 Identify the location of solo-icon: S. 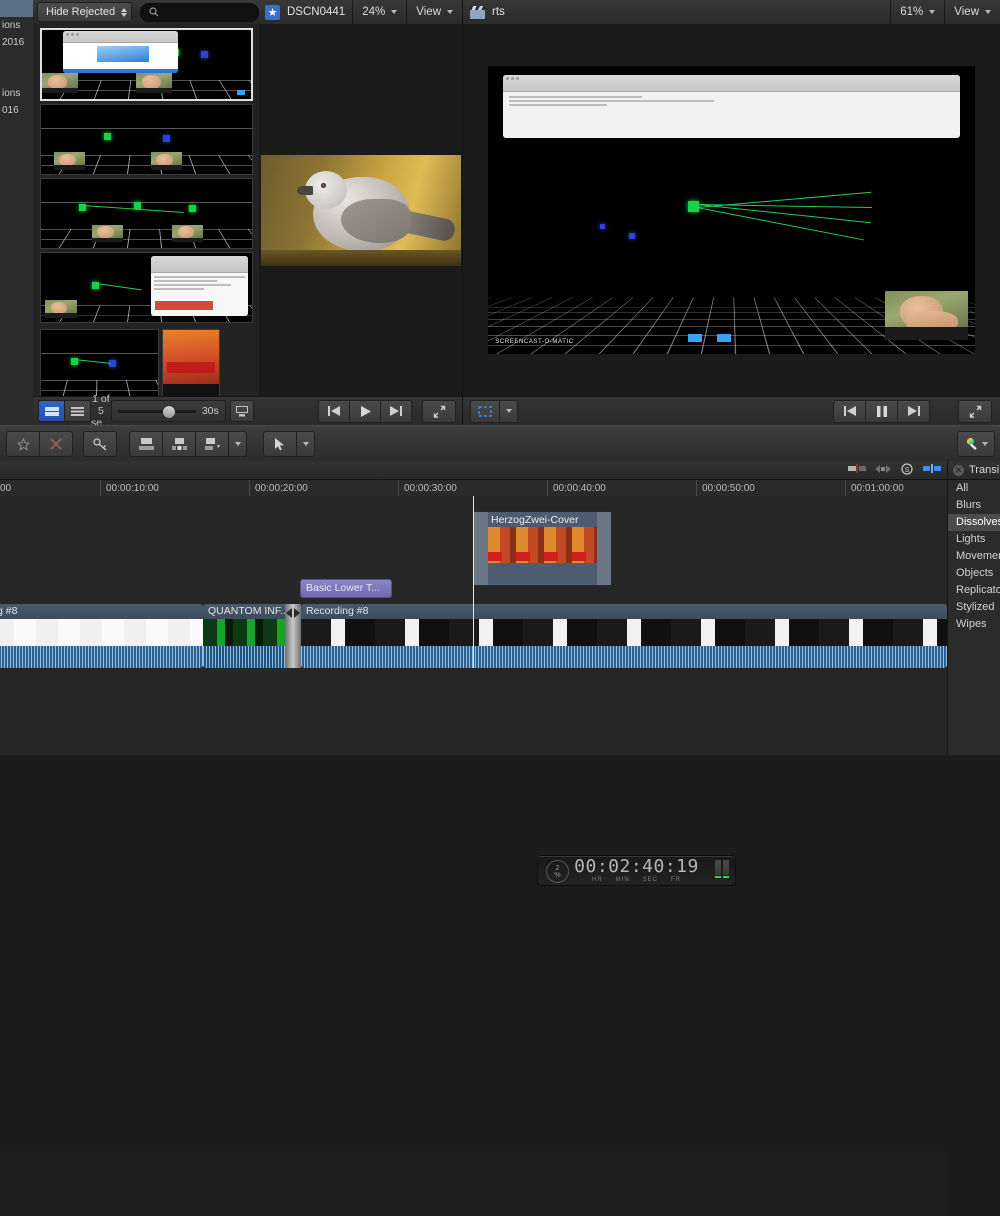
(907, 470).